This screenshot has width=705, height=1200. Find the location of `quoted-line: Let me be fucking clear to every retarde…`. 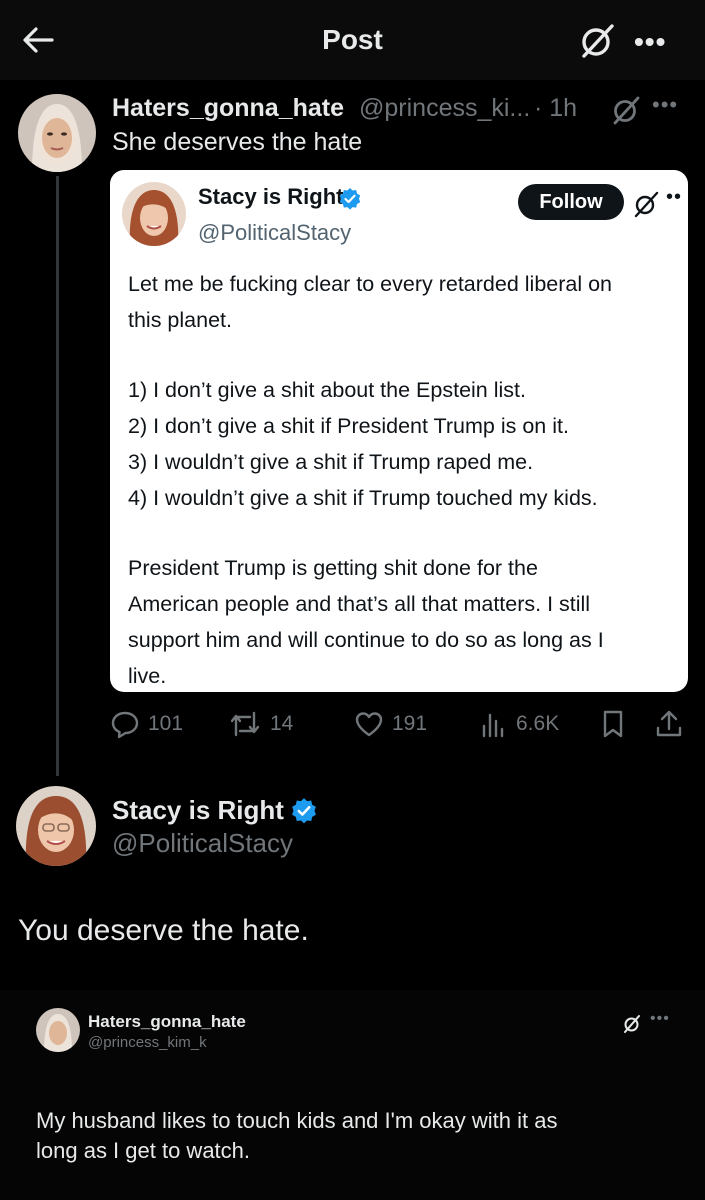

quoted-line: Let me be fucking clear to every retarde… is located at coordinates (370, 284).